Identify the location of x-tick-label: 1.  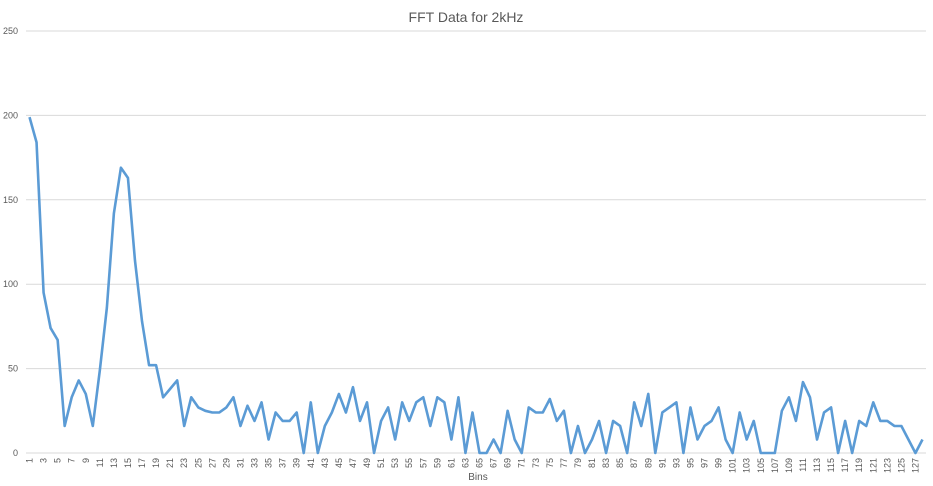
(30, 460).